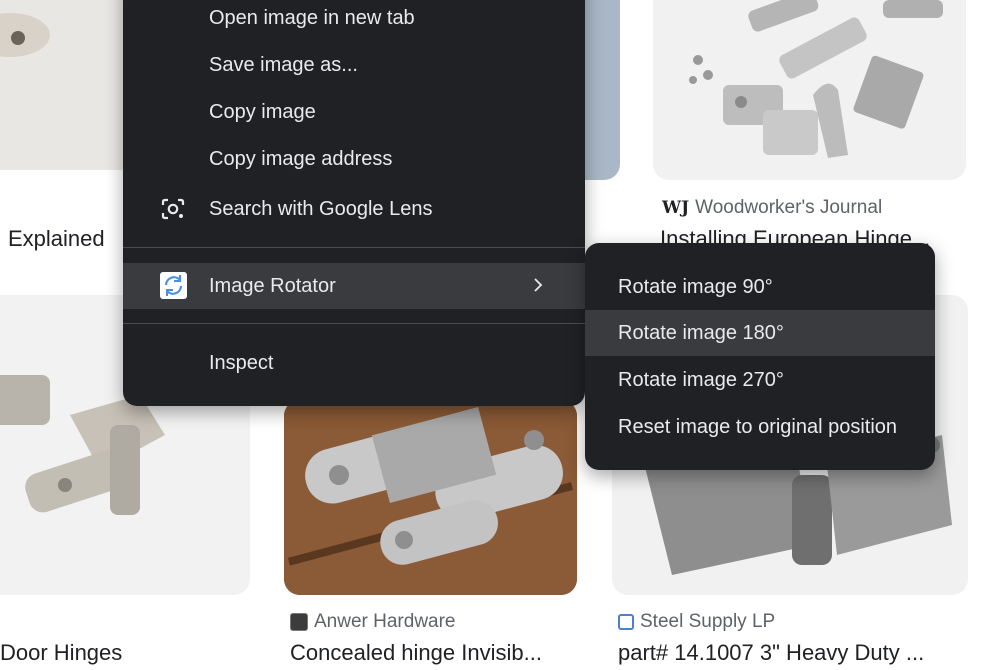 This screenshot has height=670, width=1000. What do you see at coordinates (385, 621) in the screenshot?
I see `result-source-label: Anwer Hardware` at bounding box center [385, 621].